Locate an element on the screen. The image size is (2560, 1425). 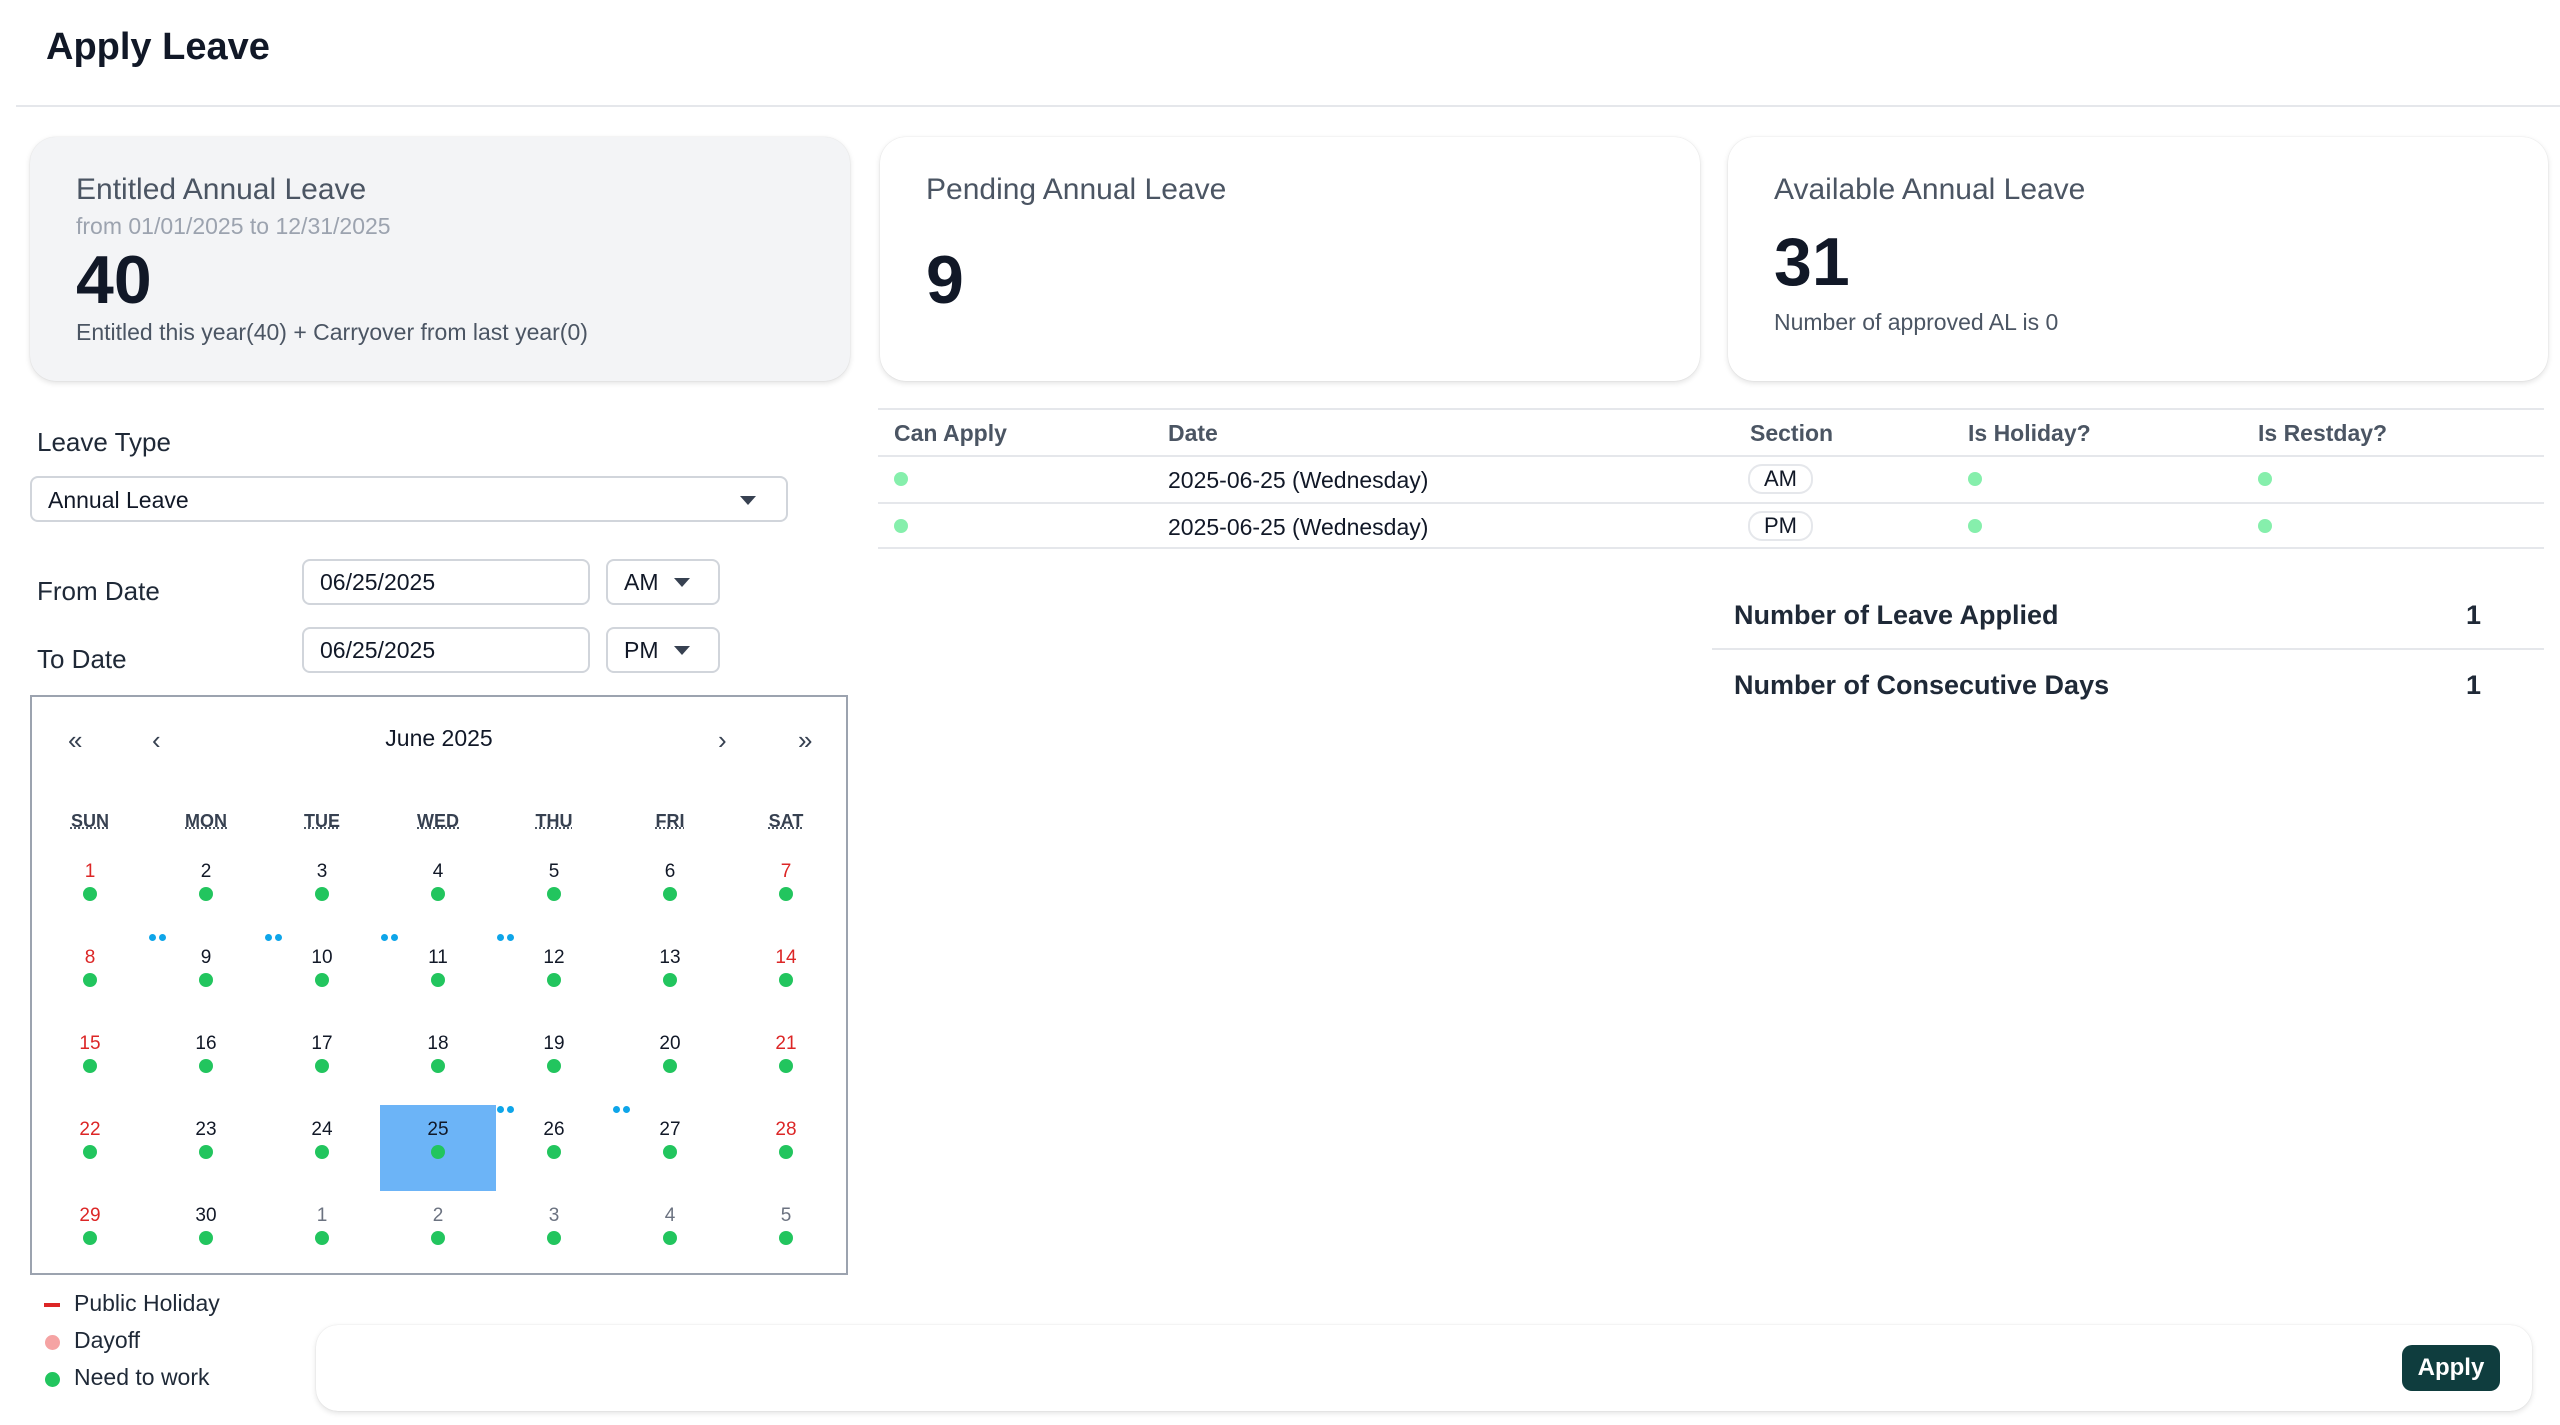
calendar-day-number: 27 is located at coordinates (670, 1129).